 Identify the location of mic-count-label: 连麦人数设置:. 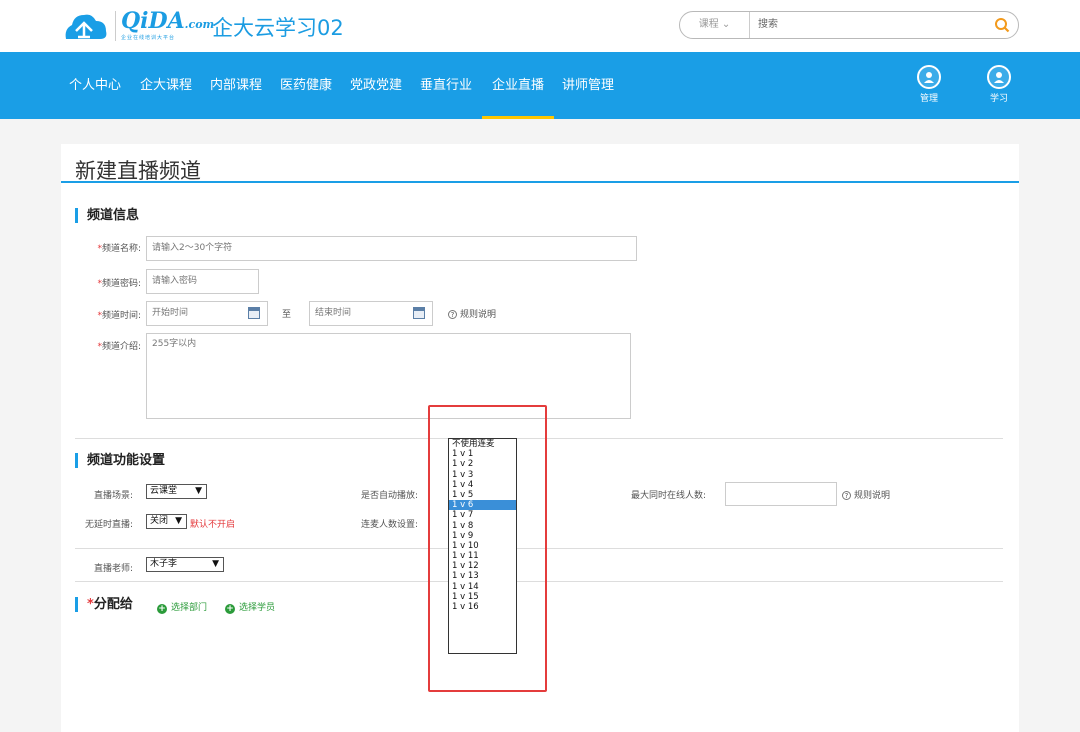
(390, 525).